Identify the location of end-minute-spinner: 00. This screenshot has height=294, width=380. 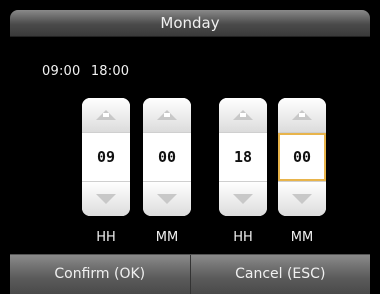
(302, 157).